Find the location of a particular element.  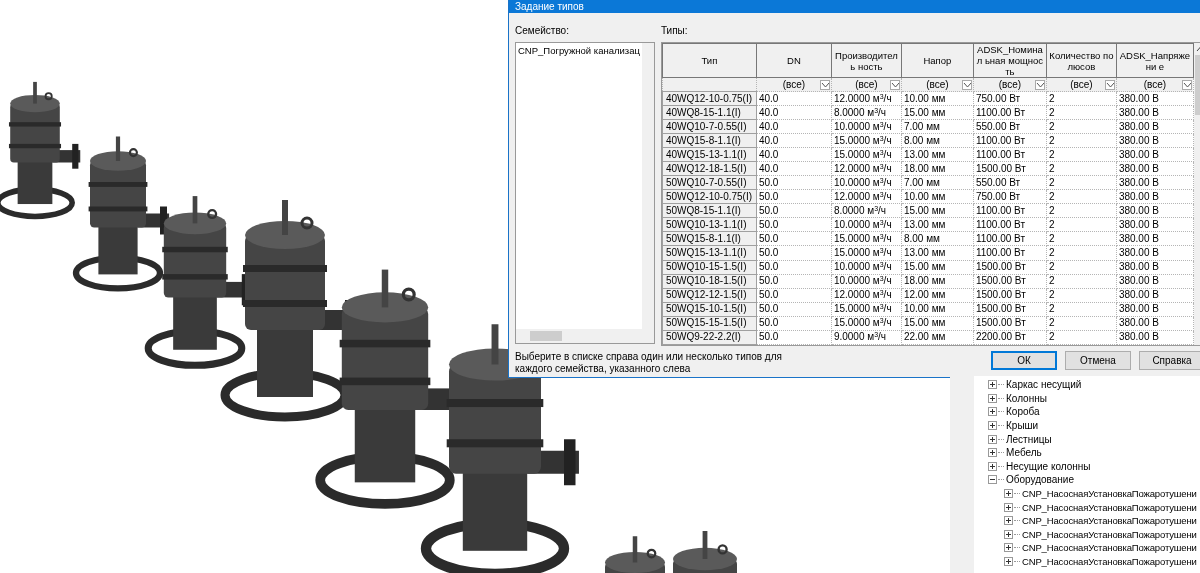

window-title: Задание типов is located at coordinates (549, 7).